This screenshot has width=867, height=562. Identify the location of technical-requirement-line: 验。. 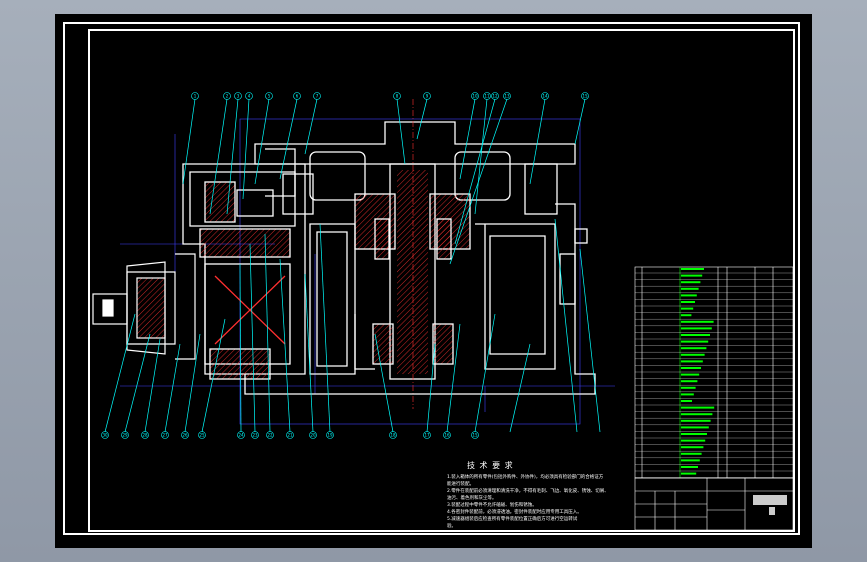
(451, 526).